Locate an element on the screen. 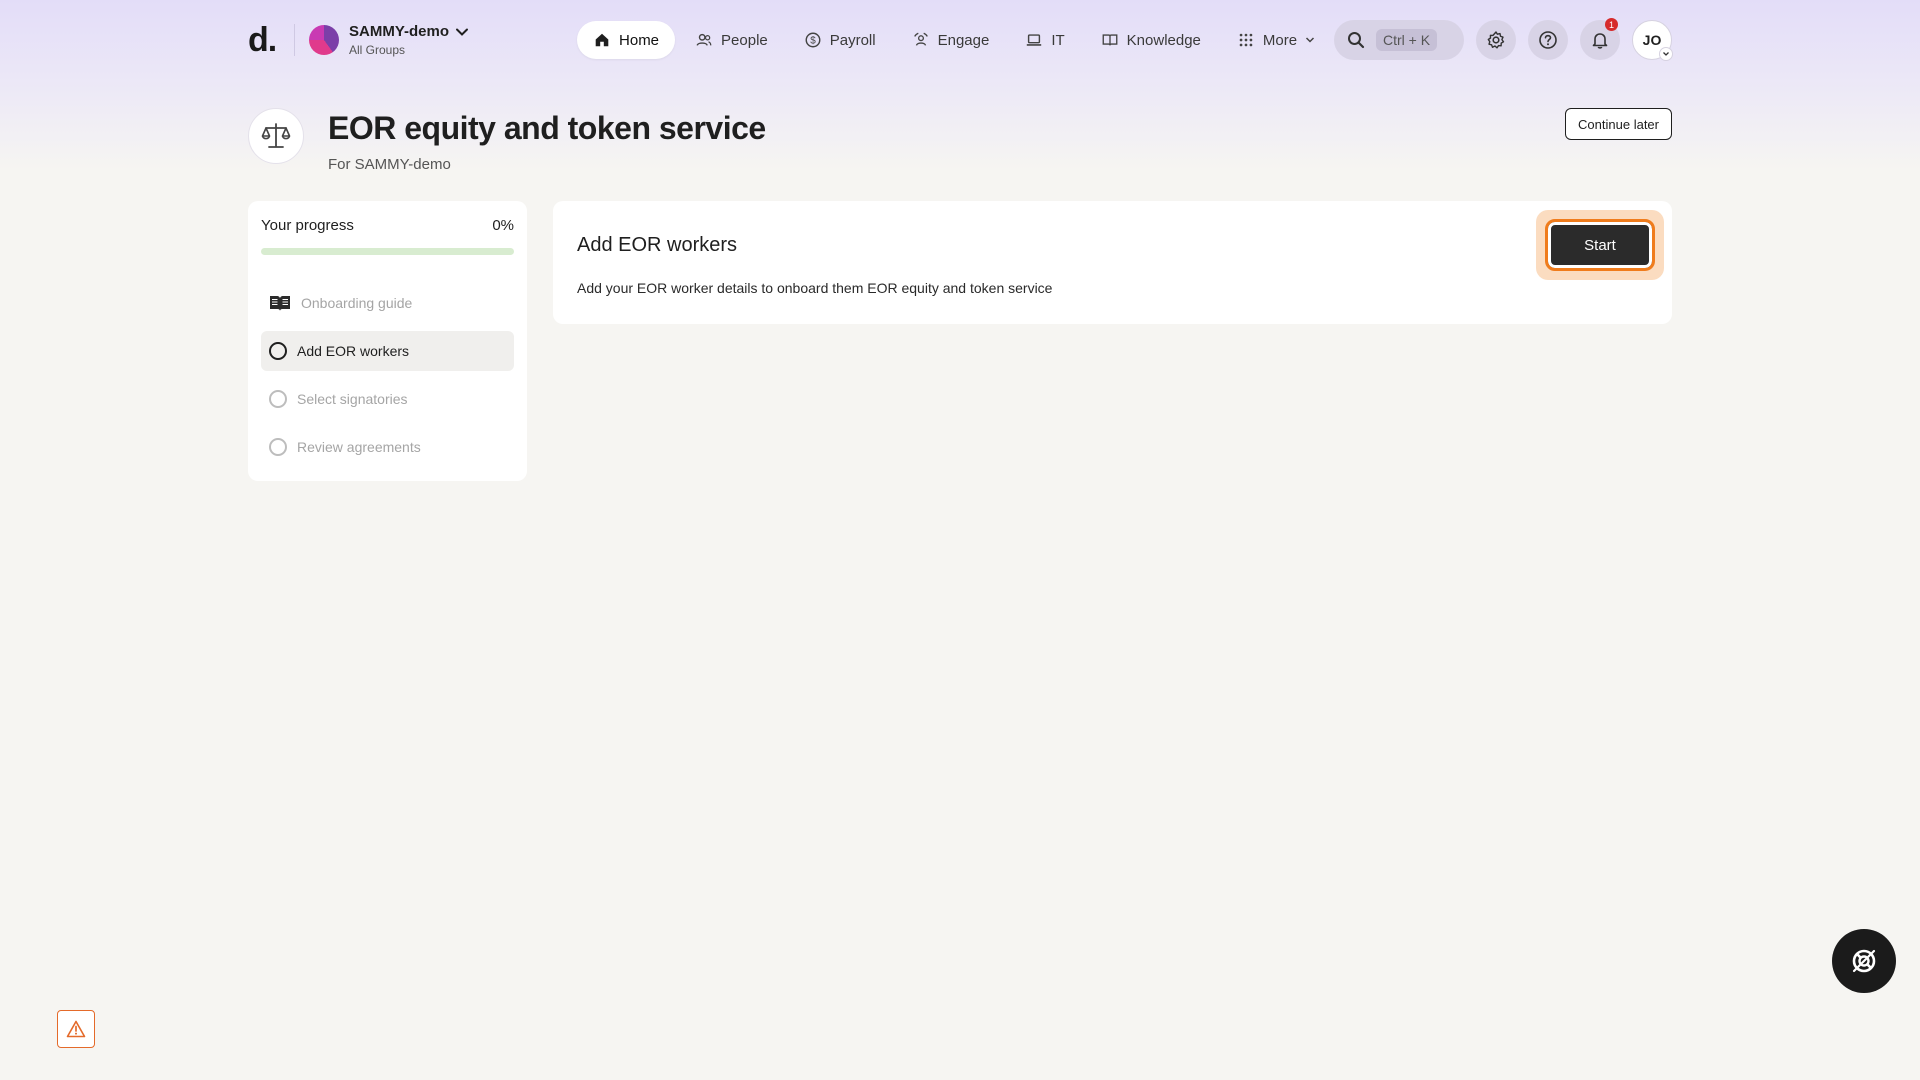 Image resolution: width=1920 pixels, height=1080 pixels. page-title: EOR equity and token service is located at coordinates (547, 128).